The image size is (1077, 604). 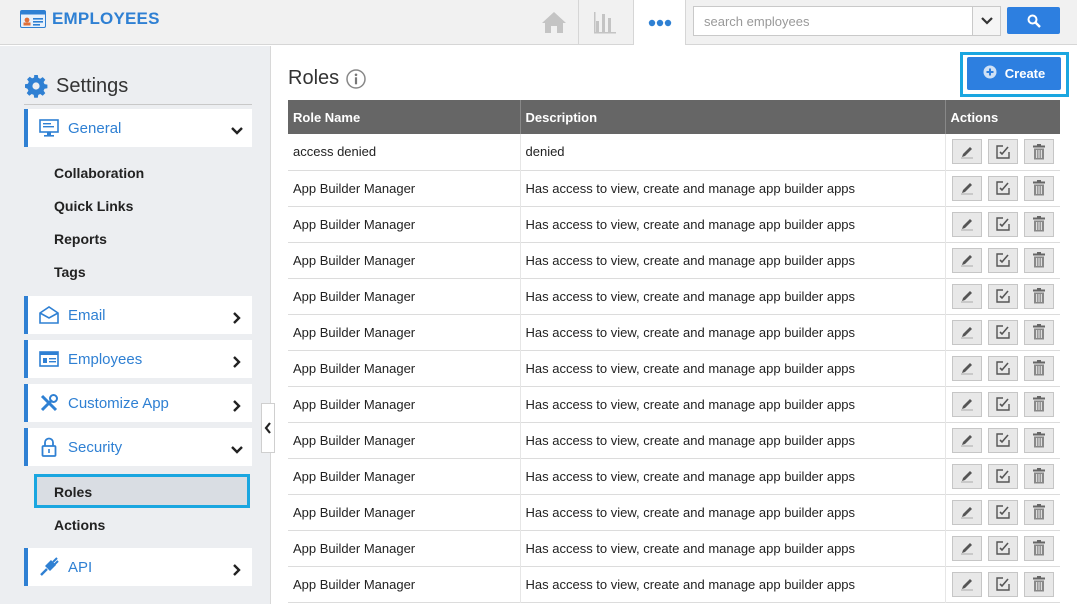 I want to click on info-icon, so click(x=356, y=78).